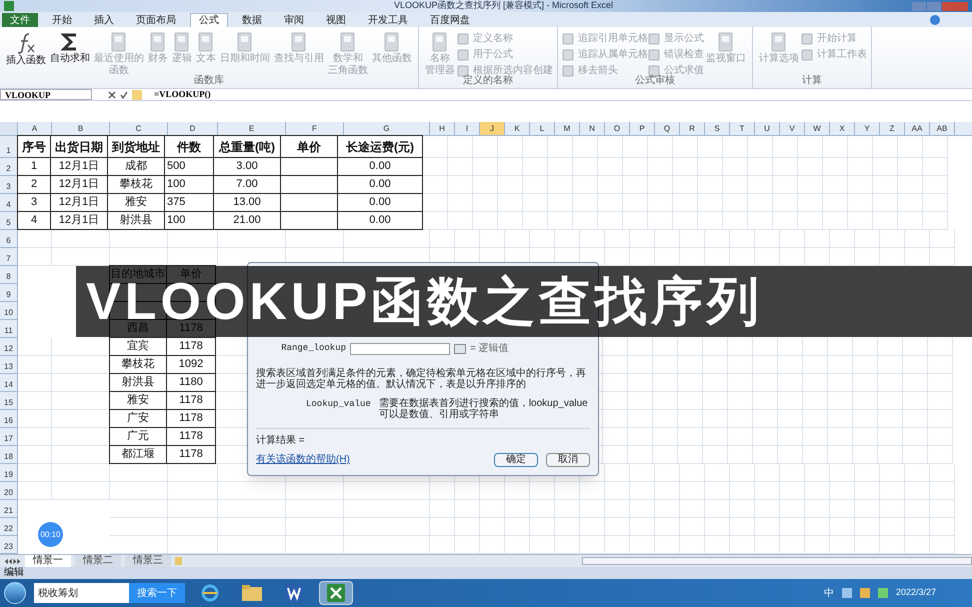 This screenshot has height=607, width=972. Describe the element at coordinates (9, 365) in the screenshot. I see `row-header: 13` at that location.